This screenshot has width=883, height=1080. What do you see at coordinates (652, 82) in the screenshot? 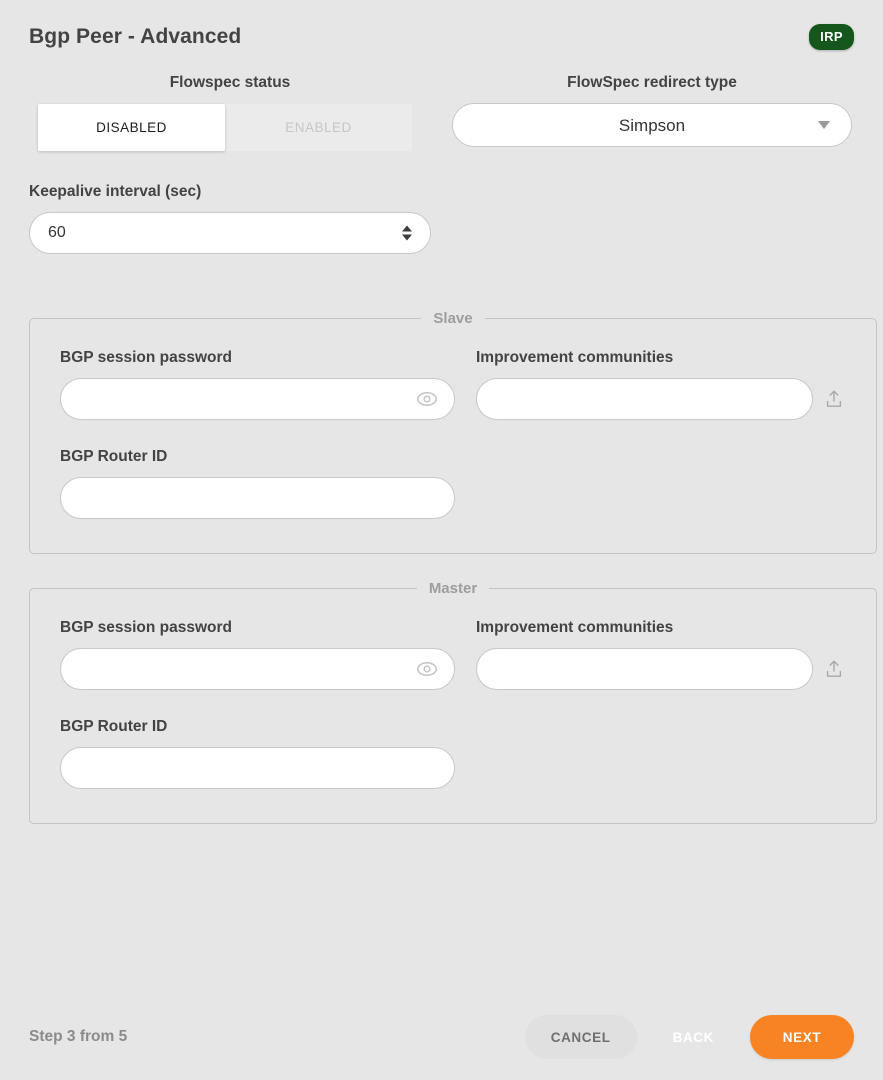
I see `flowspec-redirect-type-label: FlowSpec redirect type` at bounding box center [652, 82].